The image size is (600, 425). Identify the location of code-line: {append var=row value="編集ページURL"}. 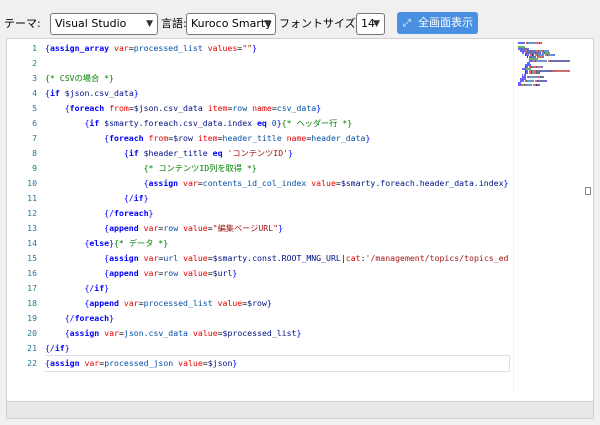
(277, 228).